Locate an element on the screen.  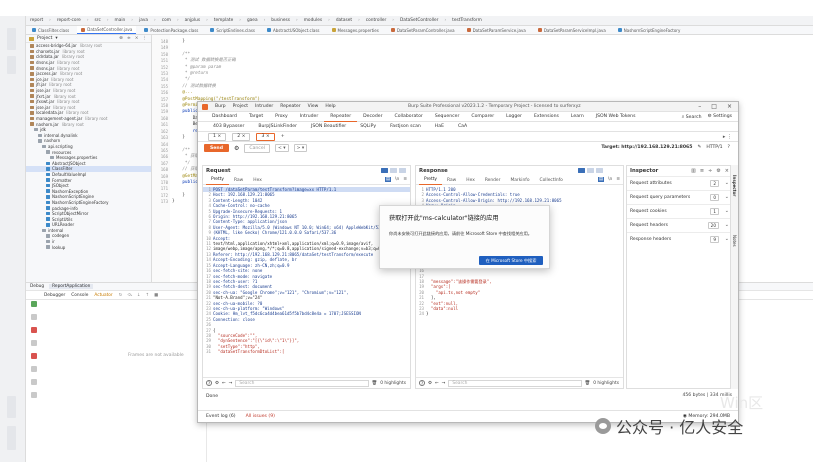
close-window-icon: × is located at coordinates (729, 106).